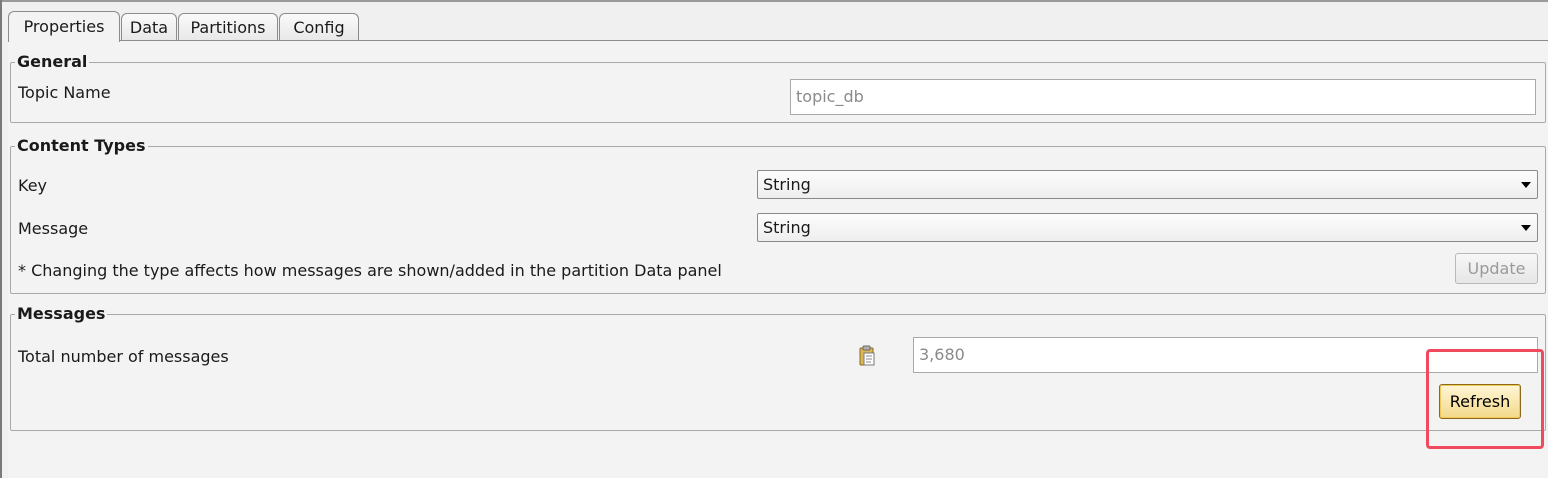  I want to click on content-types-legend: Content Types, so click(81, 145).